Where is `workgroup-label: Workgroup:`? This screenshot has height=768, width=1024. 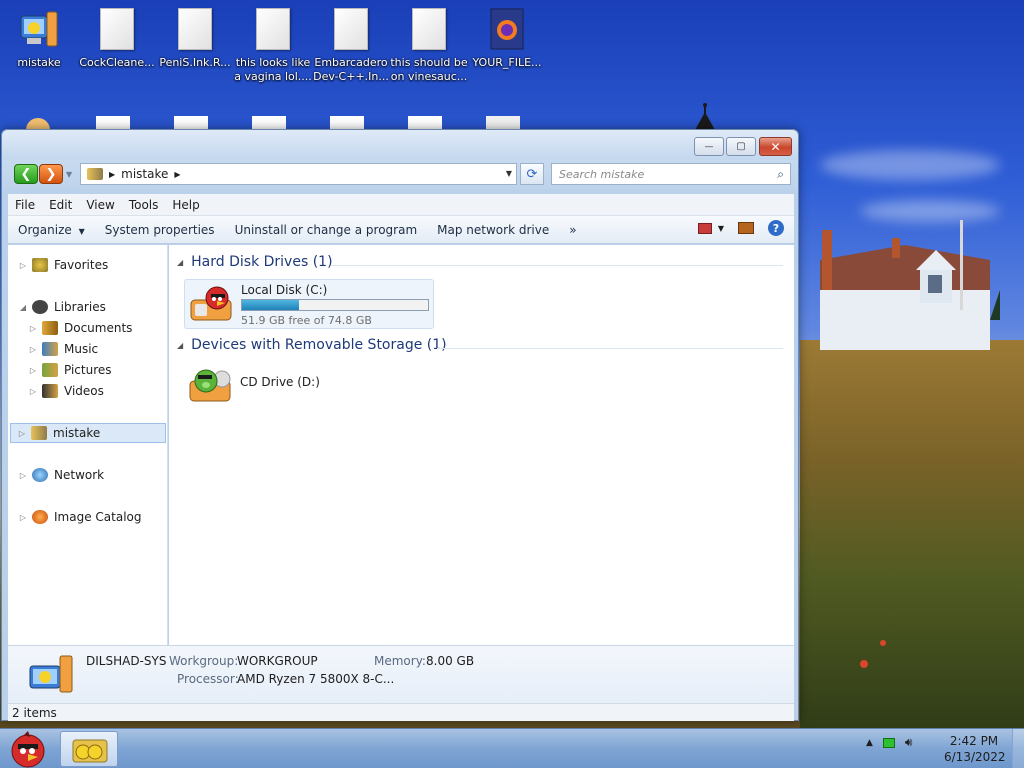
workgroup-label: Workgroup: is located at coordinates (204, 661).